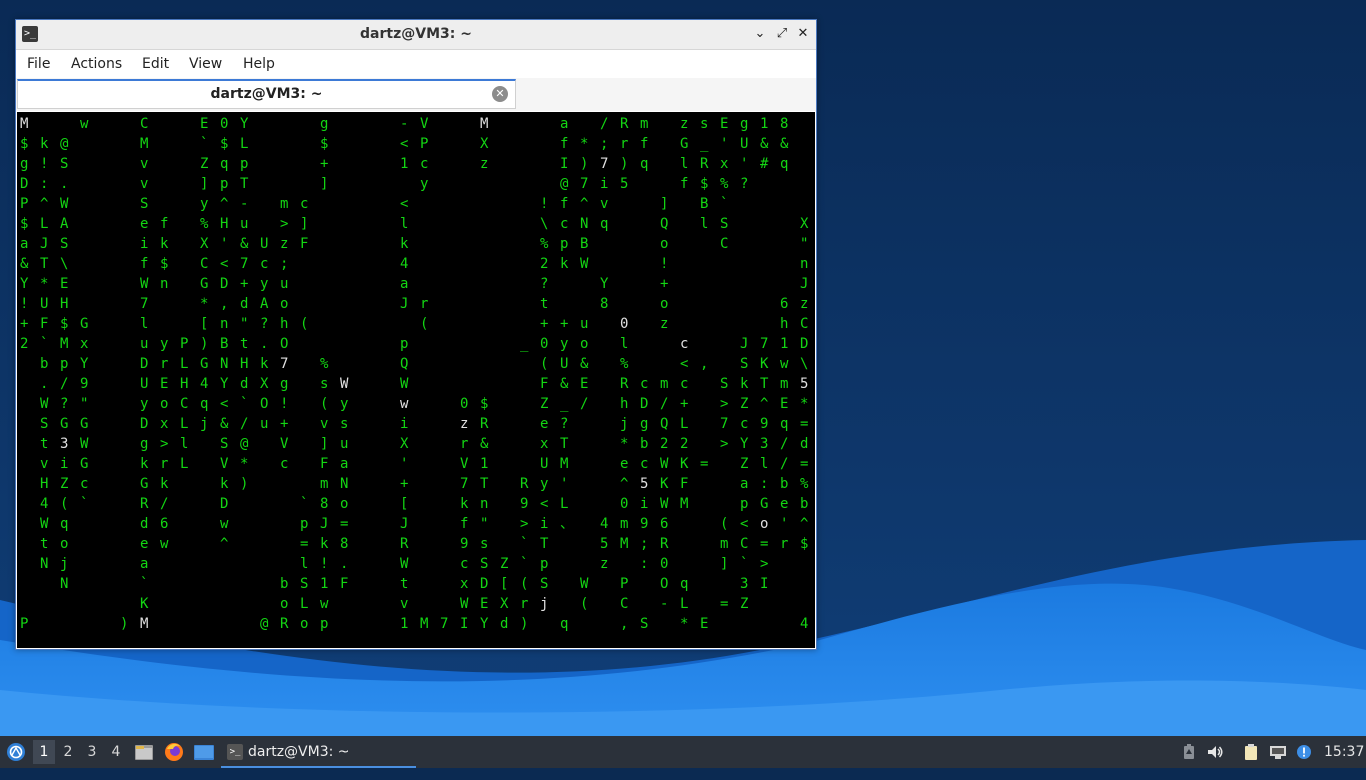 The height and width of the screenshot is (780, 1366). I want to click on terminal-line: P^W S y^- mc < !f^v ] B` w, so click(417, 204).